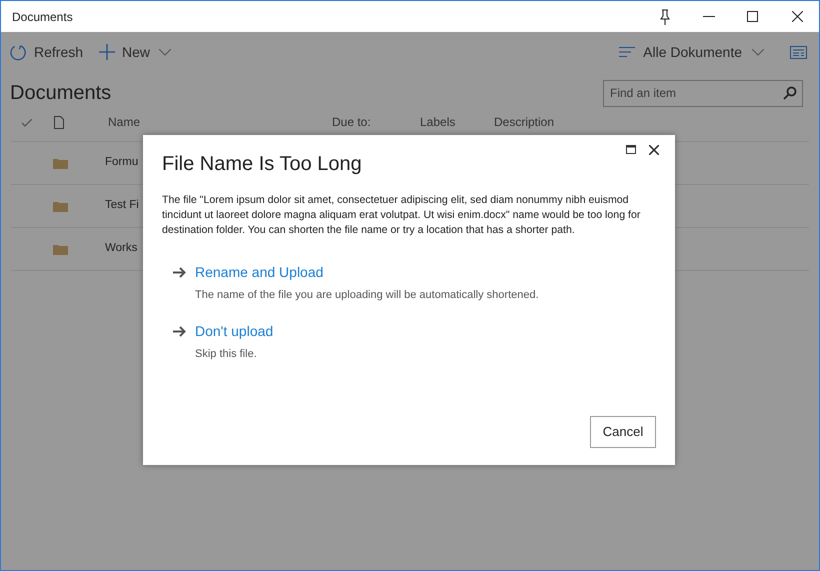 Image resolution: width=820 pixels, height=571 pixels. Describe the element at coordinates (43, 17) in the screenshot. I see `window-title: Documents` at that location.